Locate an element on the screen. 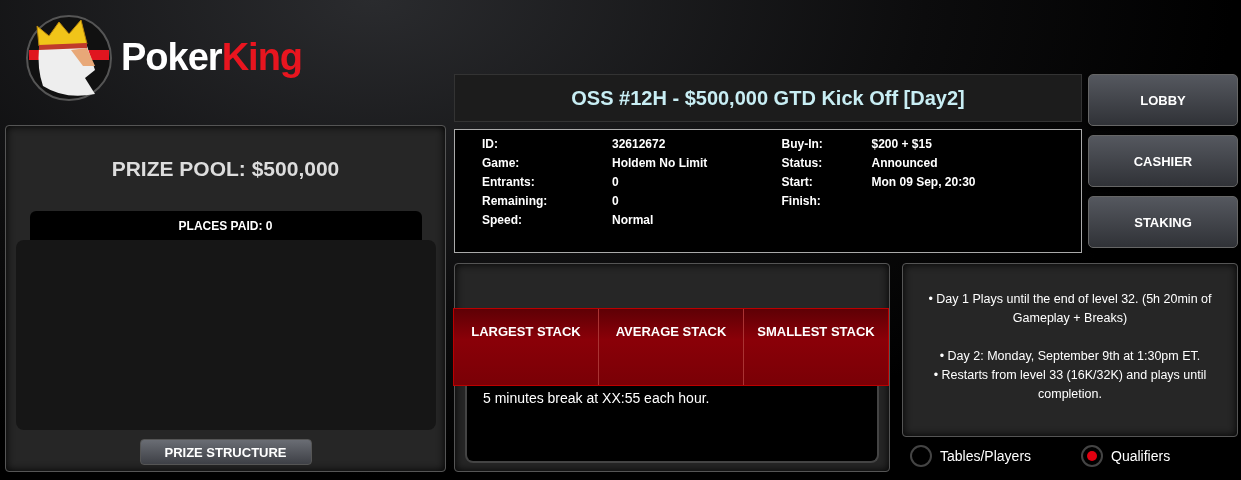  nav-button: CASHIER is located at coordinates (1163, 161).